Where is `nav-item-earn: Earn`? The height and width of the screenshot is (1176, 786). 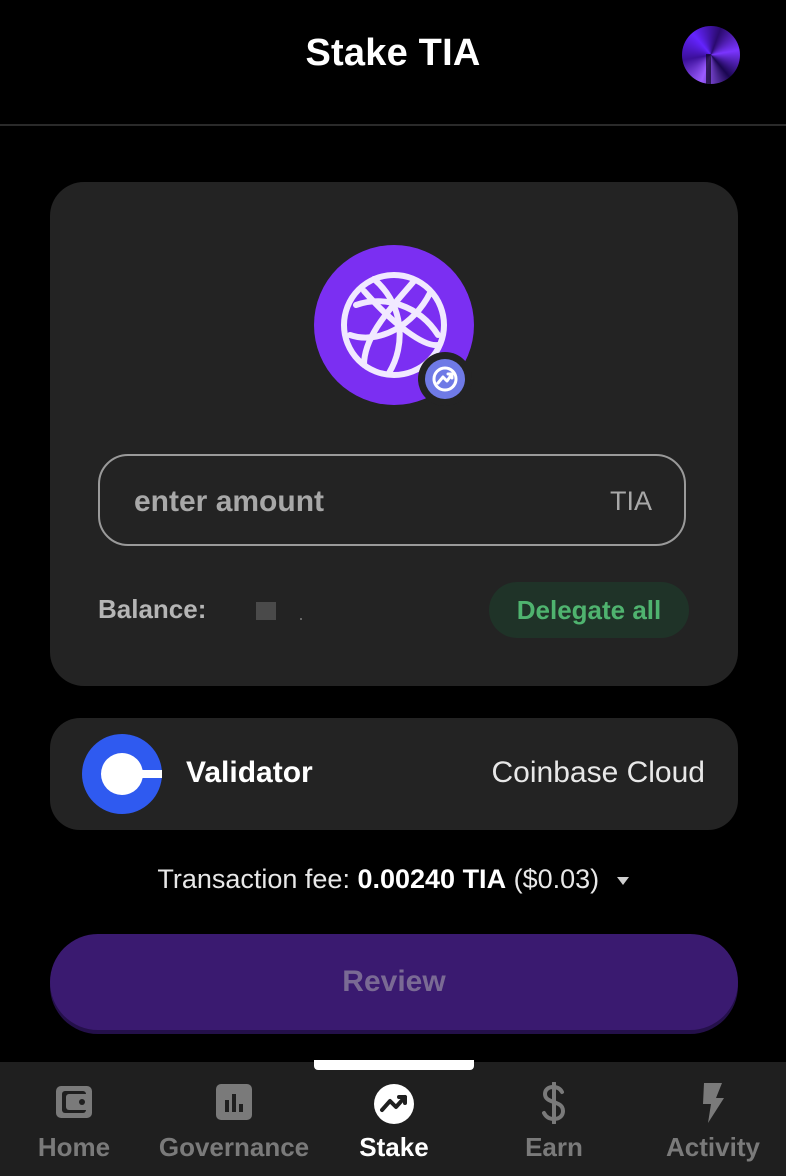
nav-item-earn: Earn is located at coordinates (554, 1119).